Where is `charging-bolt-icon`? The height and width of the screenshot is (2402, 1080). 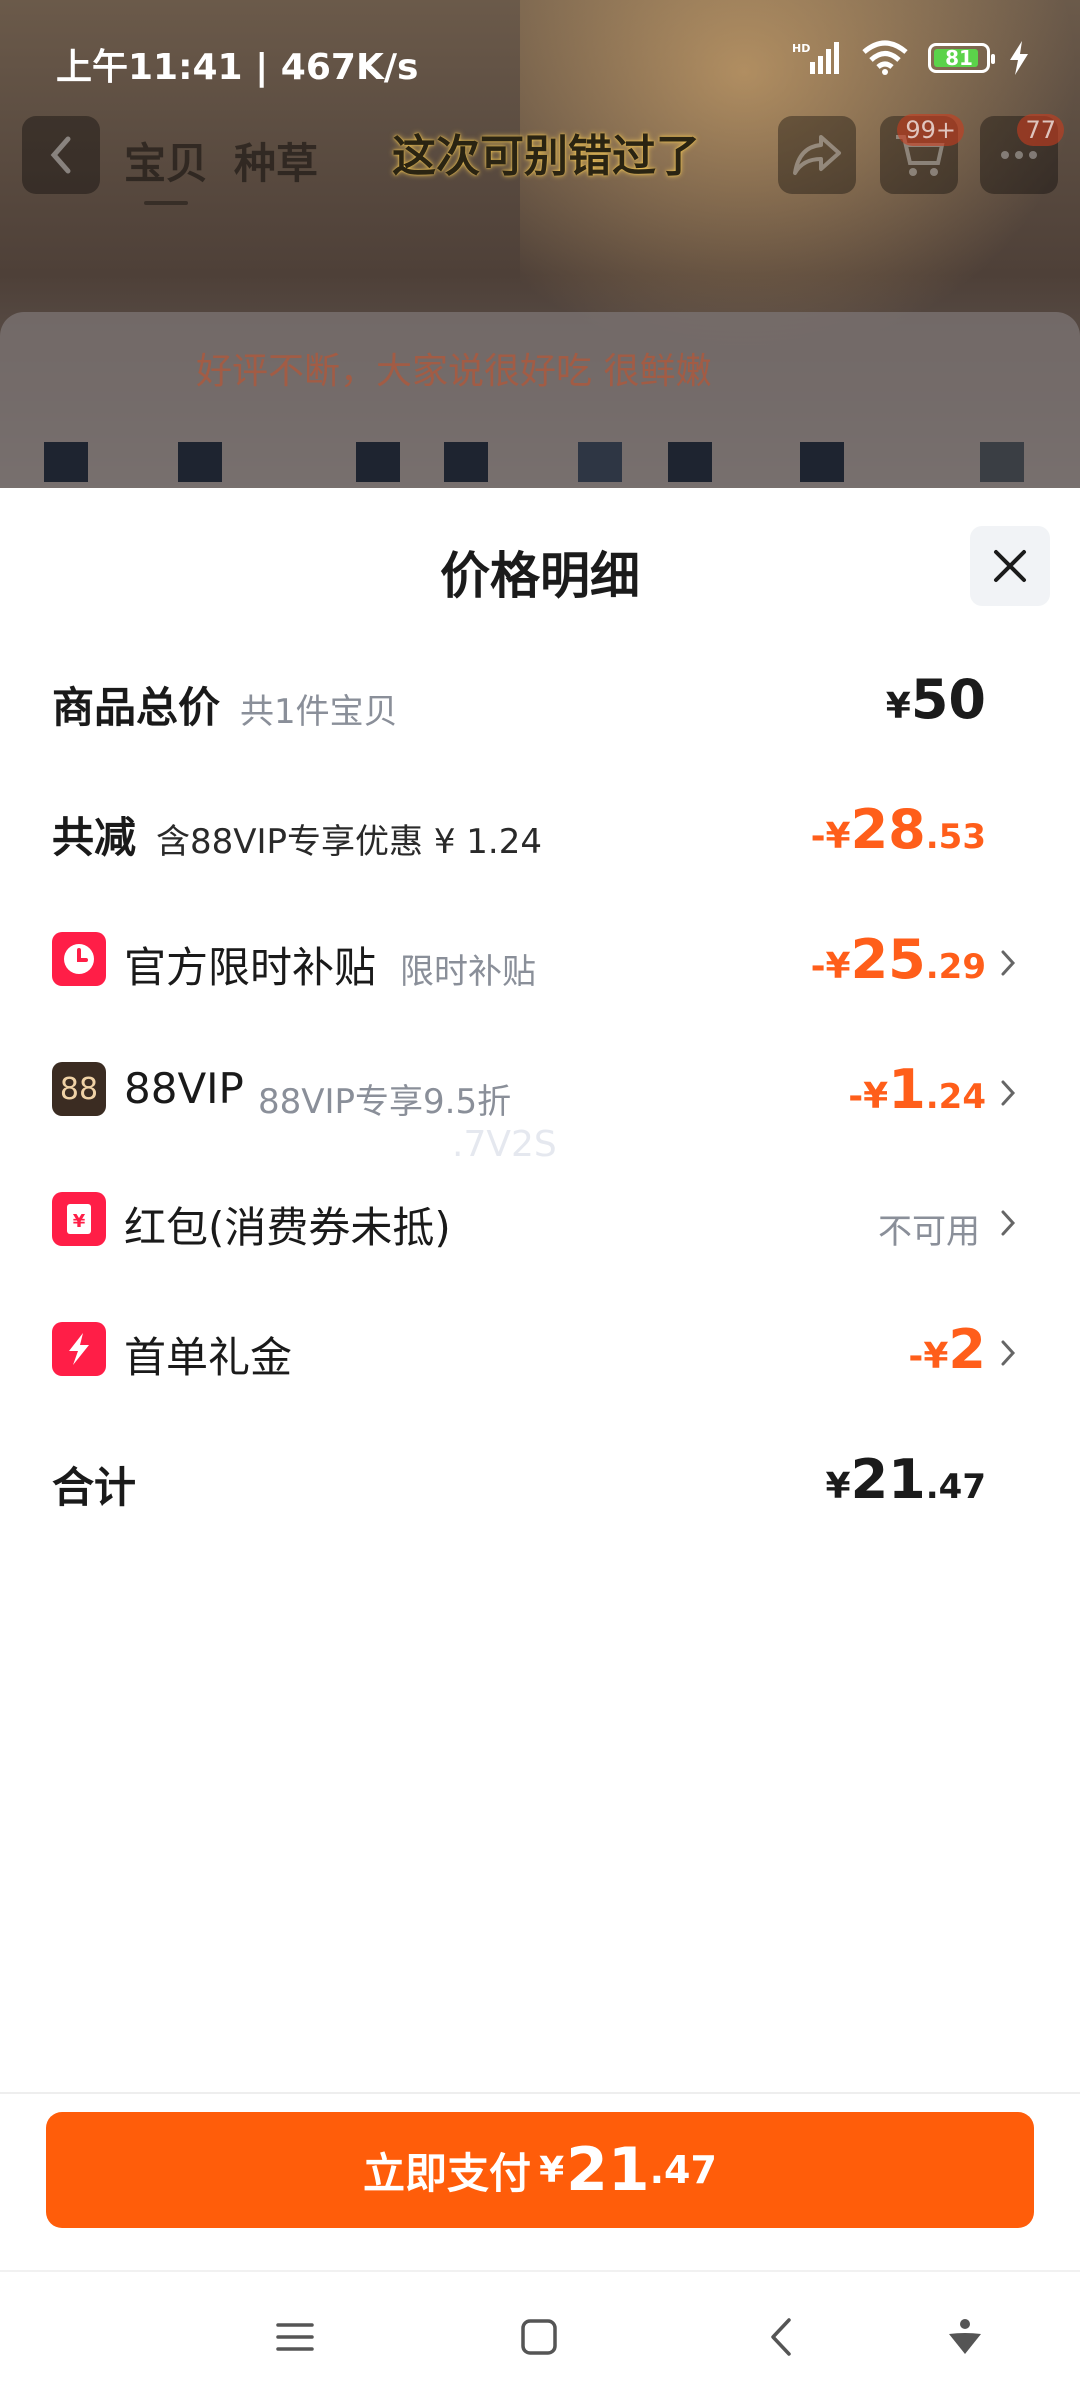
charging-bolt-icon is located at coordinates (1019, 58).